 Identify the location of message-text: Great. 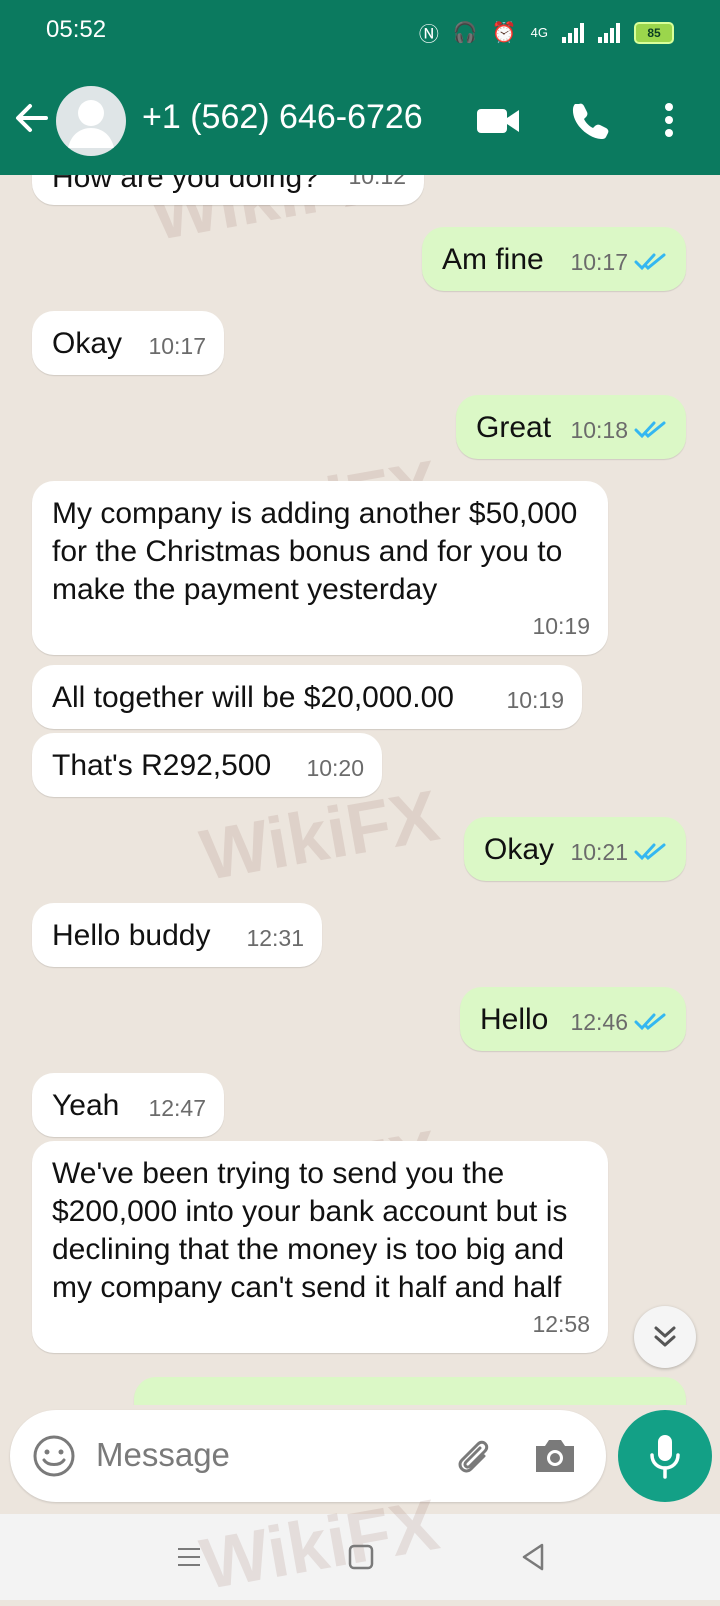
(514, 427).